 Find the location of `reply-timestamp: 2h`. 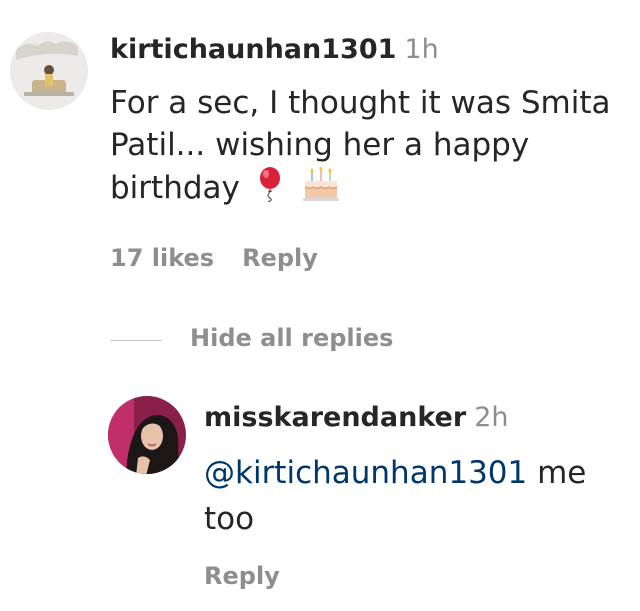

reply-timestamp: 2h is located at coordinates (491, 417).